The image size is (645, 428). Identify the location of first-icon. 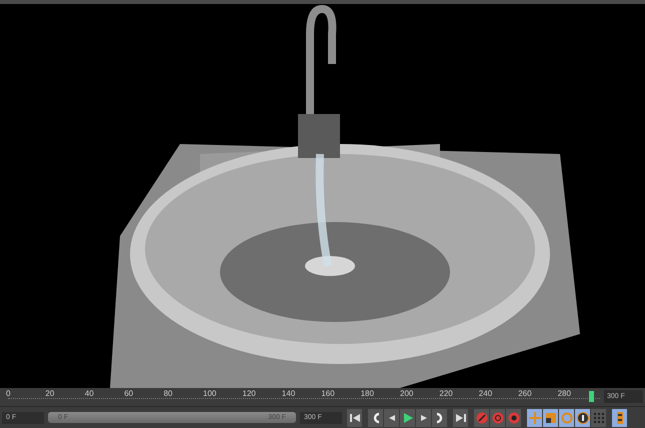
(354, 418).